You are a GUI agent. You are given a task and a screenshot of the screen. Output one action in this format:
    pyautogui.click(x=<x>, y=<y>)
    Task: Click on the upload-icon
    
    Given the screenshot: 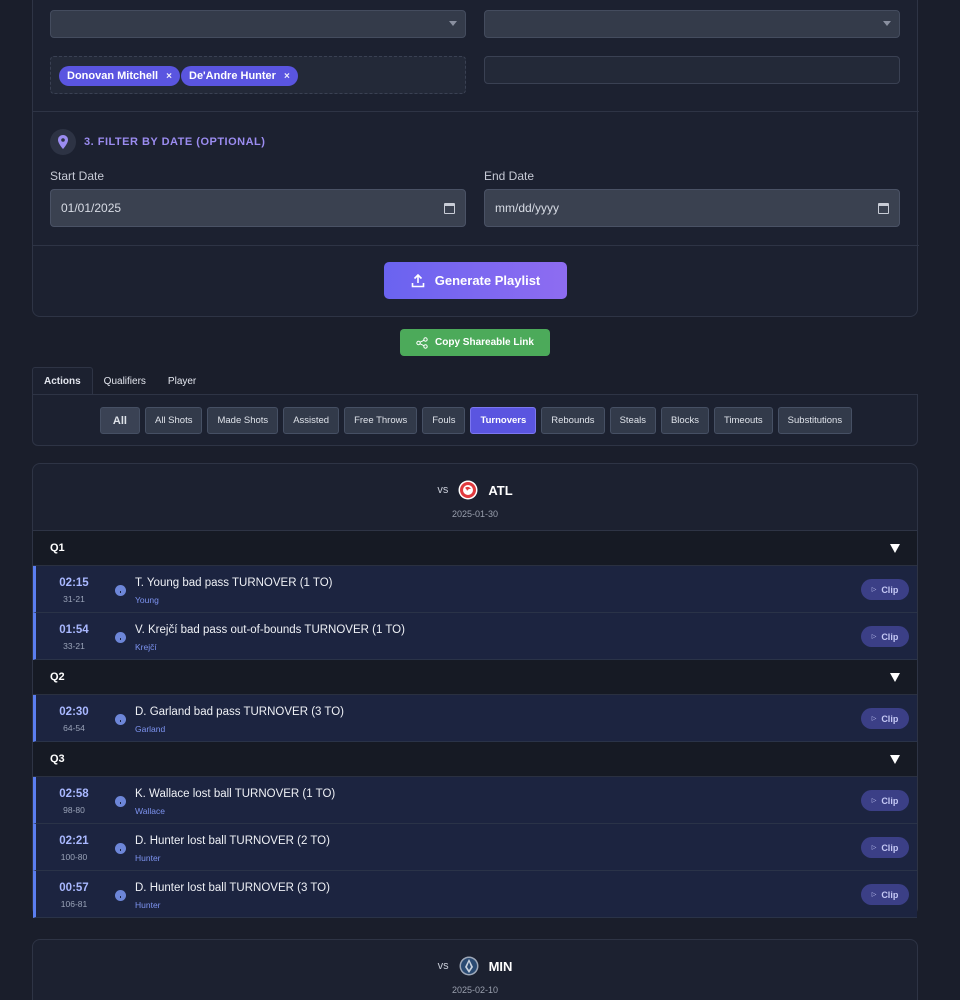 What is the action you would take?
    pyautogui.click(x=418, y=280)
    